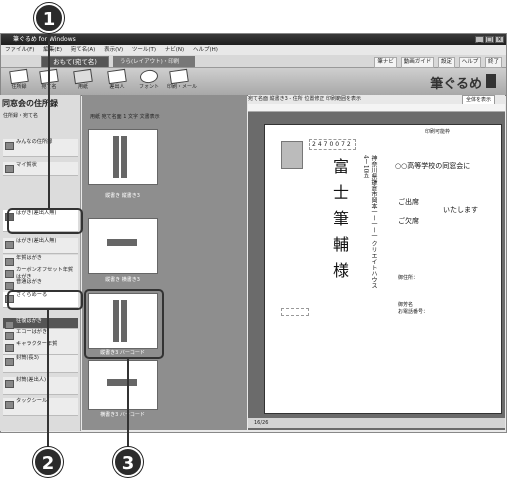 Image resolution: width=507 pixels, height=483 pixels. Describe the element at coordinates (52, 50) in the screenshot. I see `menu-edit: 編集(E)` at that location.